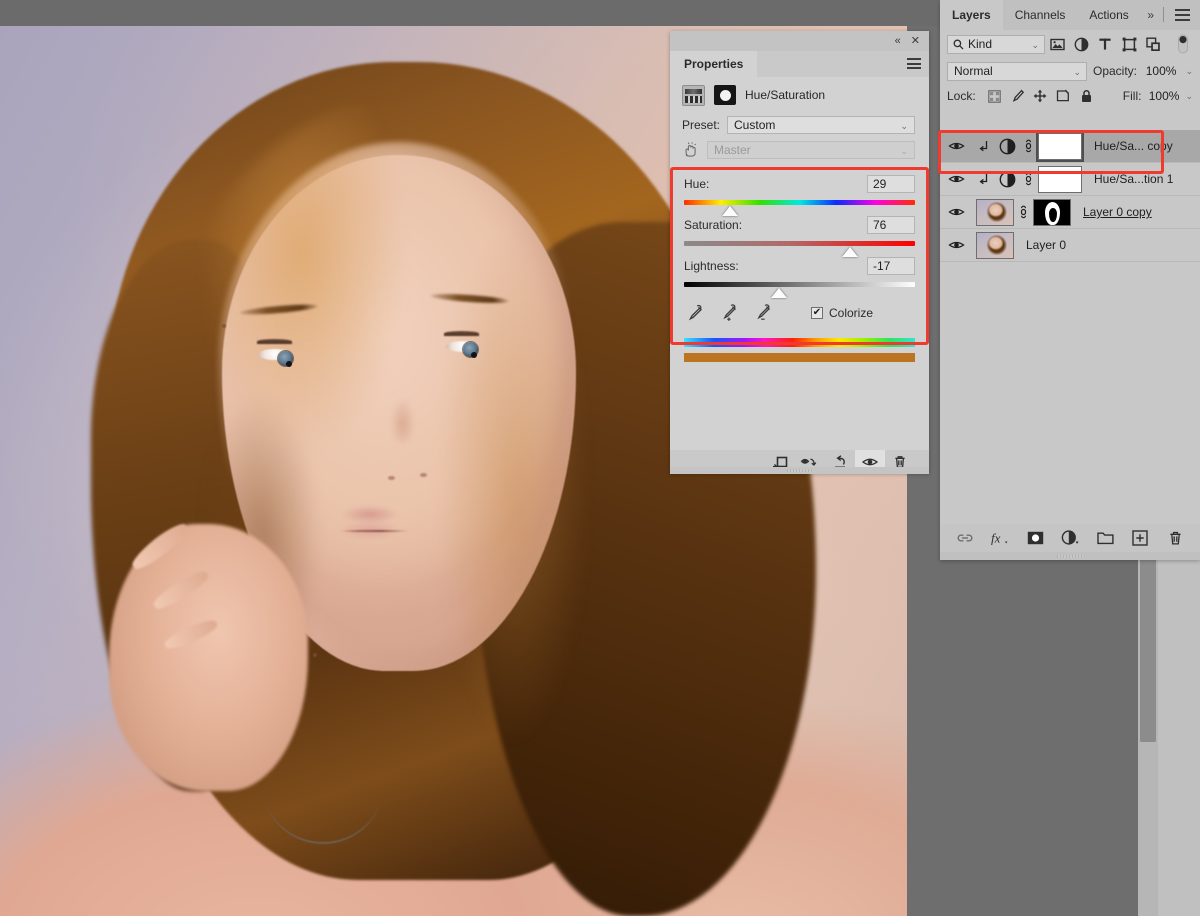 The image size is (1200, 916). What do you see at coordinates (1175, 538) in the screenshot?
I see `delete-layer-button` at bounding box center [1175, 538].